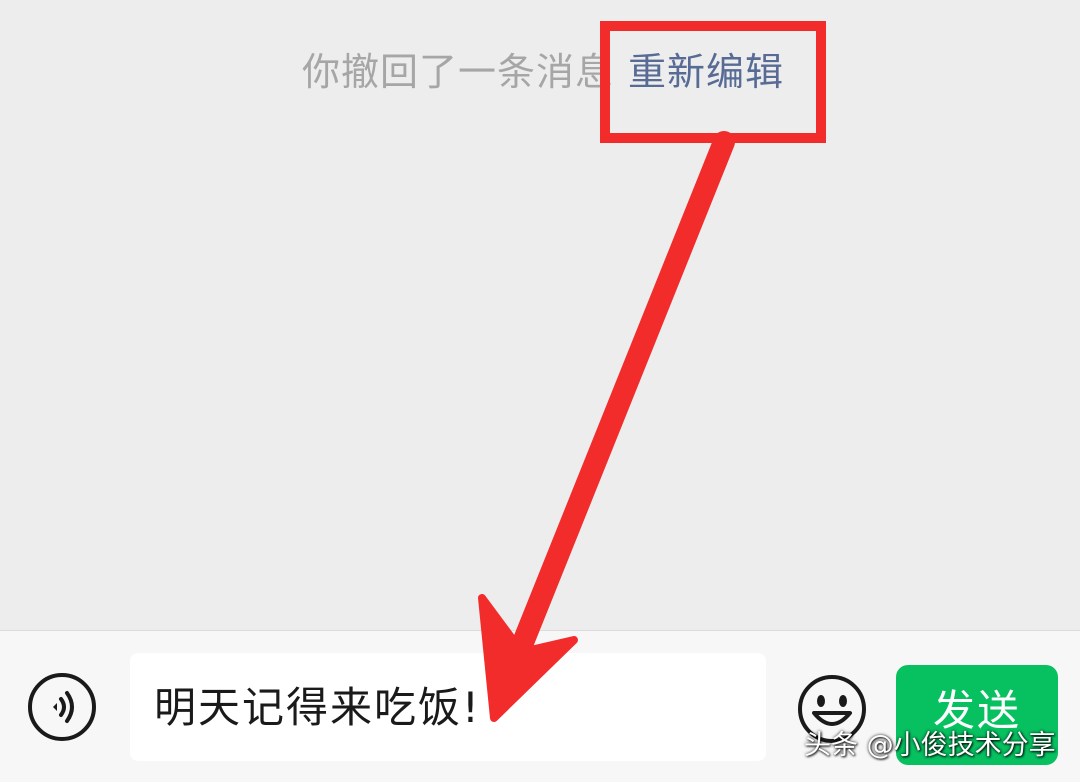 Image resolution: width=1080 pixels, height=782 pixels. Describe the element at coordinates (713, 82) in the screenshot. I see `annotation-highlight-box` at that location.